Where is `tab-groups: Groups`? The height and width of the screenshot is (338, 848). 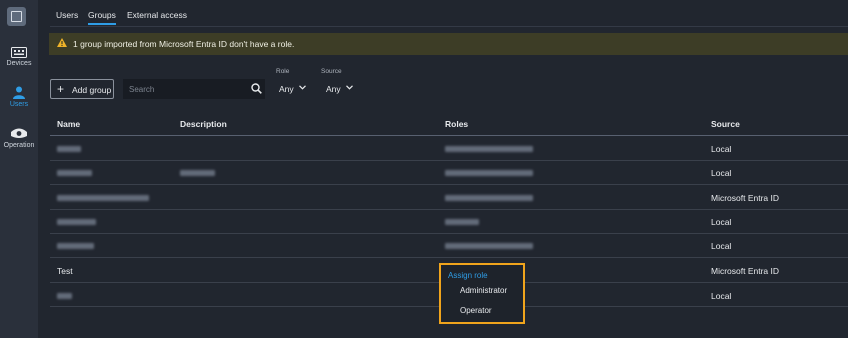 tab-groups: Groups is located at coordinates (102, 17).